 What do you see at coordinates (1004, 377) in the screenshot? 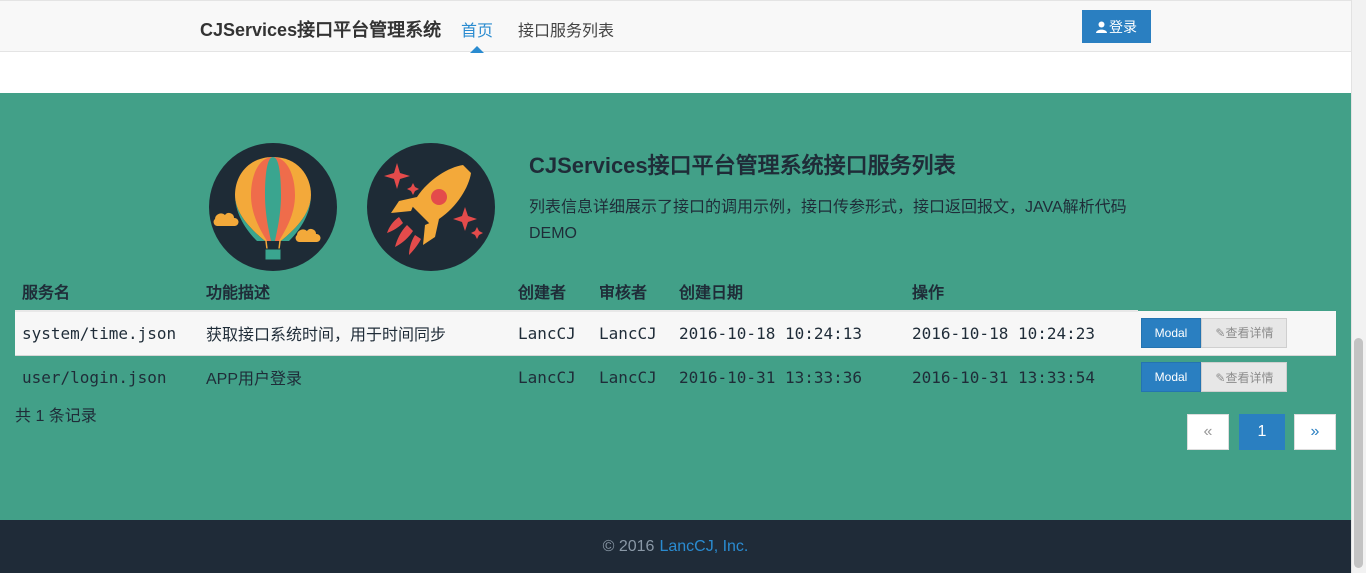
I see `cell-operation-time: 2016-10-31 13:33:54` at bounding box center [1004, 377].